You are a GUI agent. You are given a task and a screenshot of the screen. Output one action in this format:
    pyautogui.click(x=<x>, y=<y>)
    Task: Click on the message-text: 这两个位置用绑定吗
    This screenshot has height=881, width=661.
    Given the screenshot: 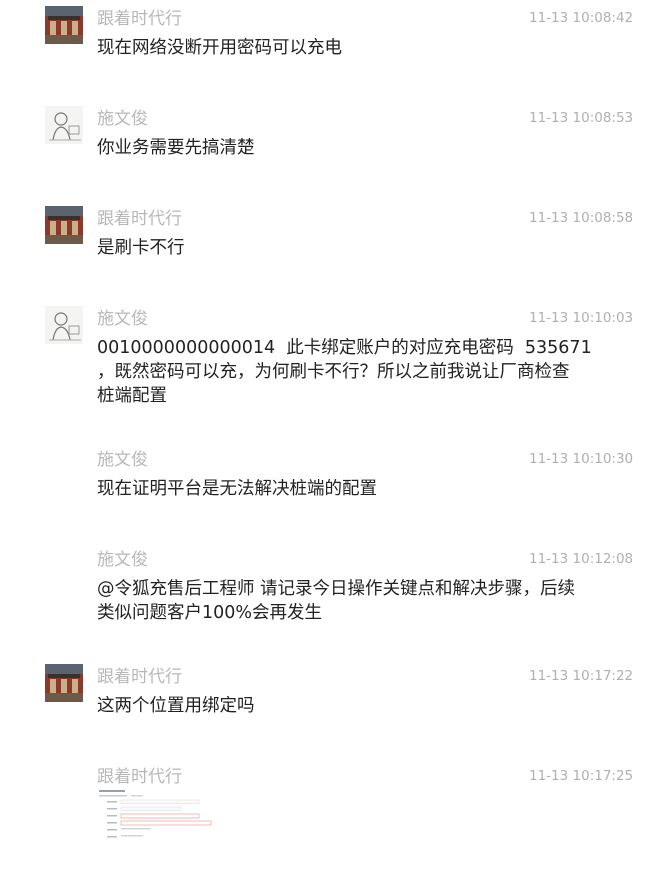 What is the action you would take?
    pyautogui.click(x=176, y=706)
    